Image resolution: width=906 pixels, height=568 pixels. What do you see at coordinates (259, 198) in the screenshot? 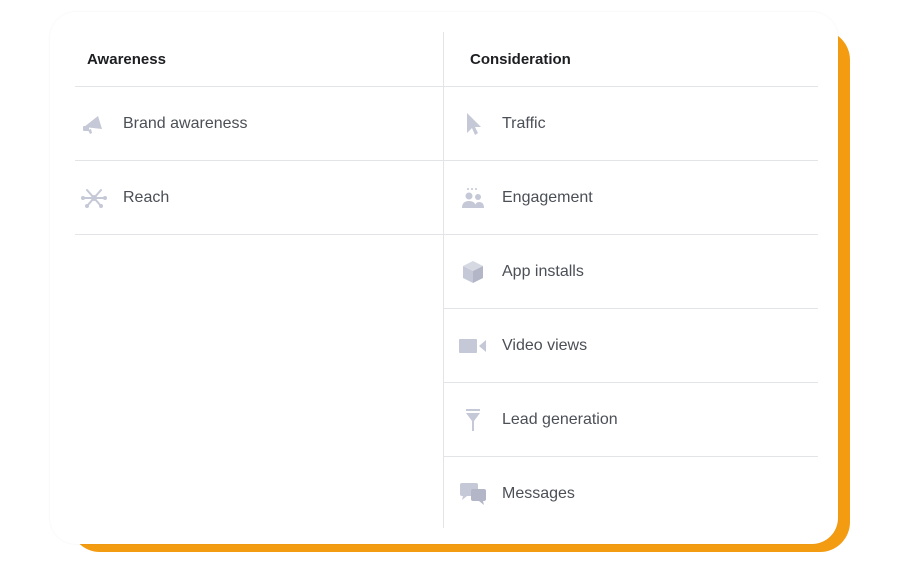
I see `objective-reach: Reach` at bounding box center [259, 198].